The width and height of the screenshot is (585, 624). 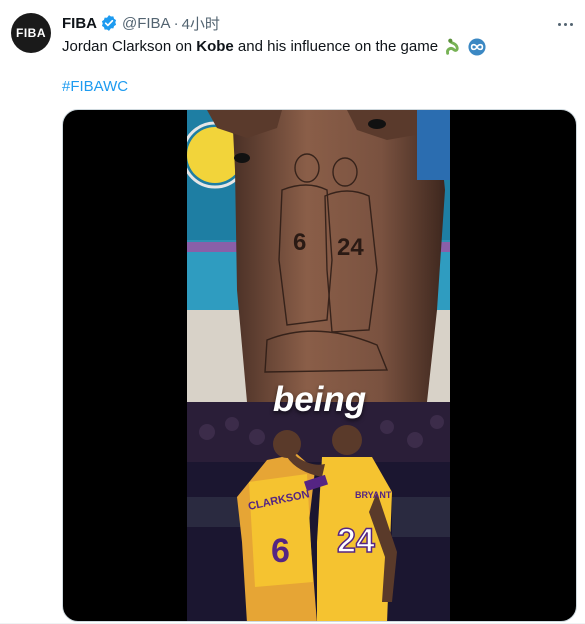 What do you see at coordinates (129, 46) in the screenshot?
I see `tweet-text-before: Jordan Clarkson on` at bounding box center [129, 46].